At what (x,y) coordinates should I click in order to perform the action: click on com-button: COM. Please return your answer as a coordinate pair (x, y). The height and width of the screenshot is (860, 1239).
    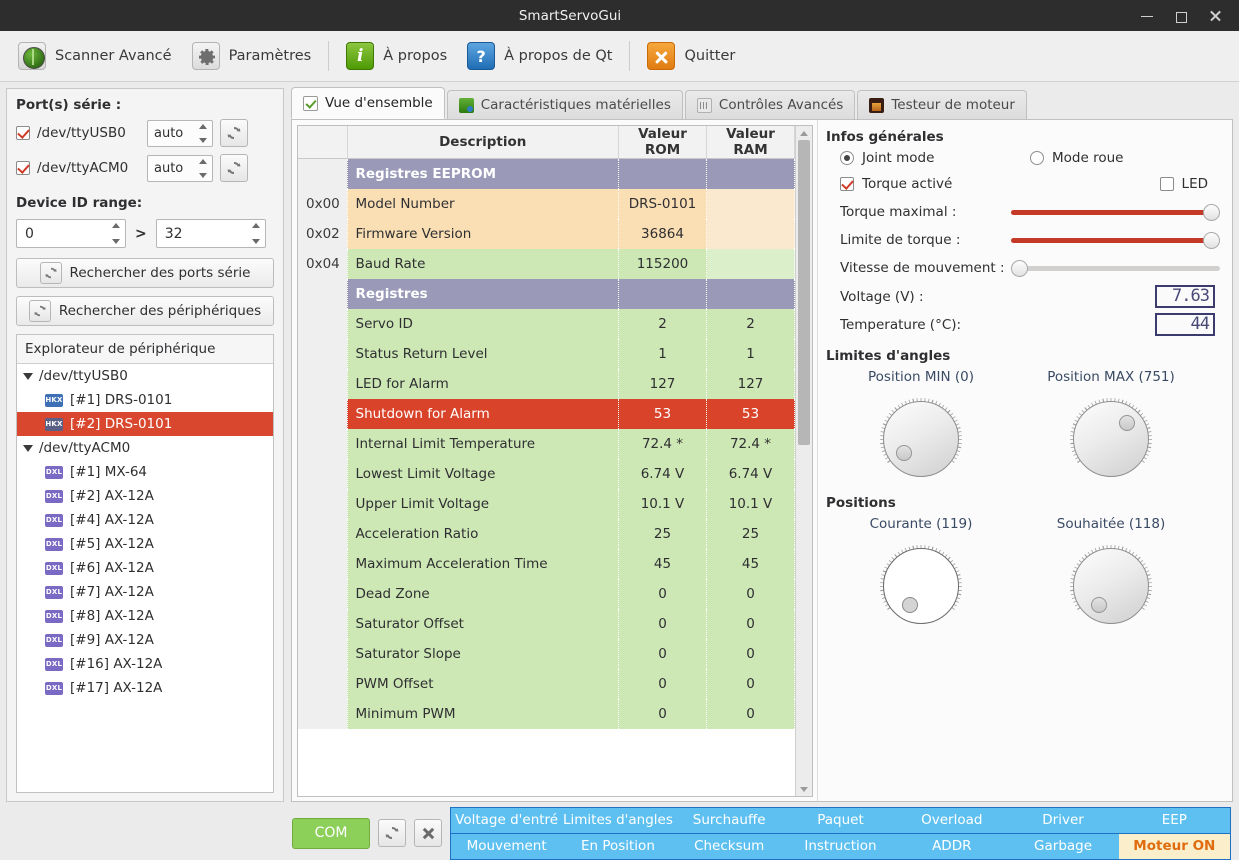
    Looking at the image, I should click on (331, 833).